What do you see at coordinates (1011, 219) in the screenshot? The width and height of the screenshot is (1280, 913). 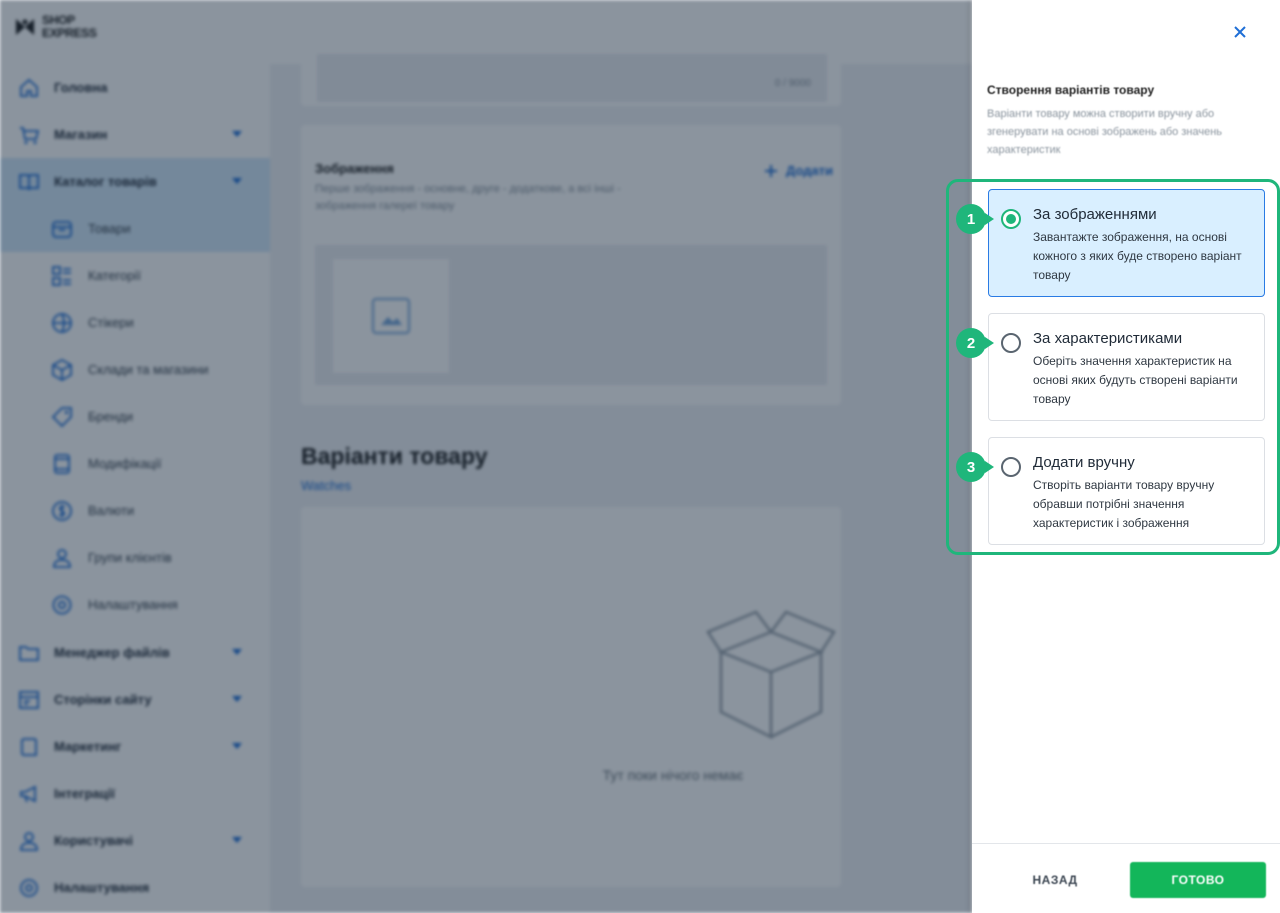 I see `radio-by-images` at bounding box center [1011, 219].